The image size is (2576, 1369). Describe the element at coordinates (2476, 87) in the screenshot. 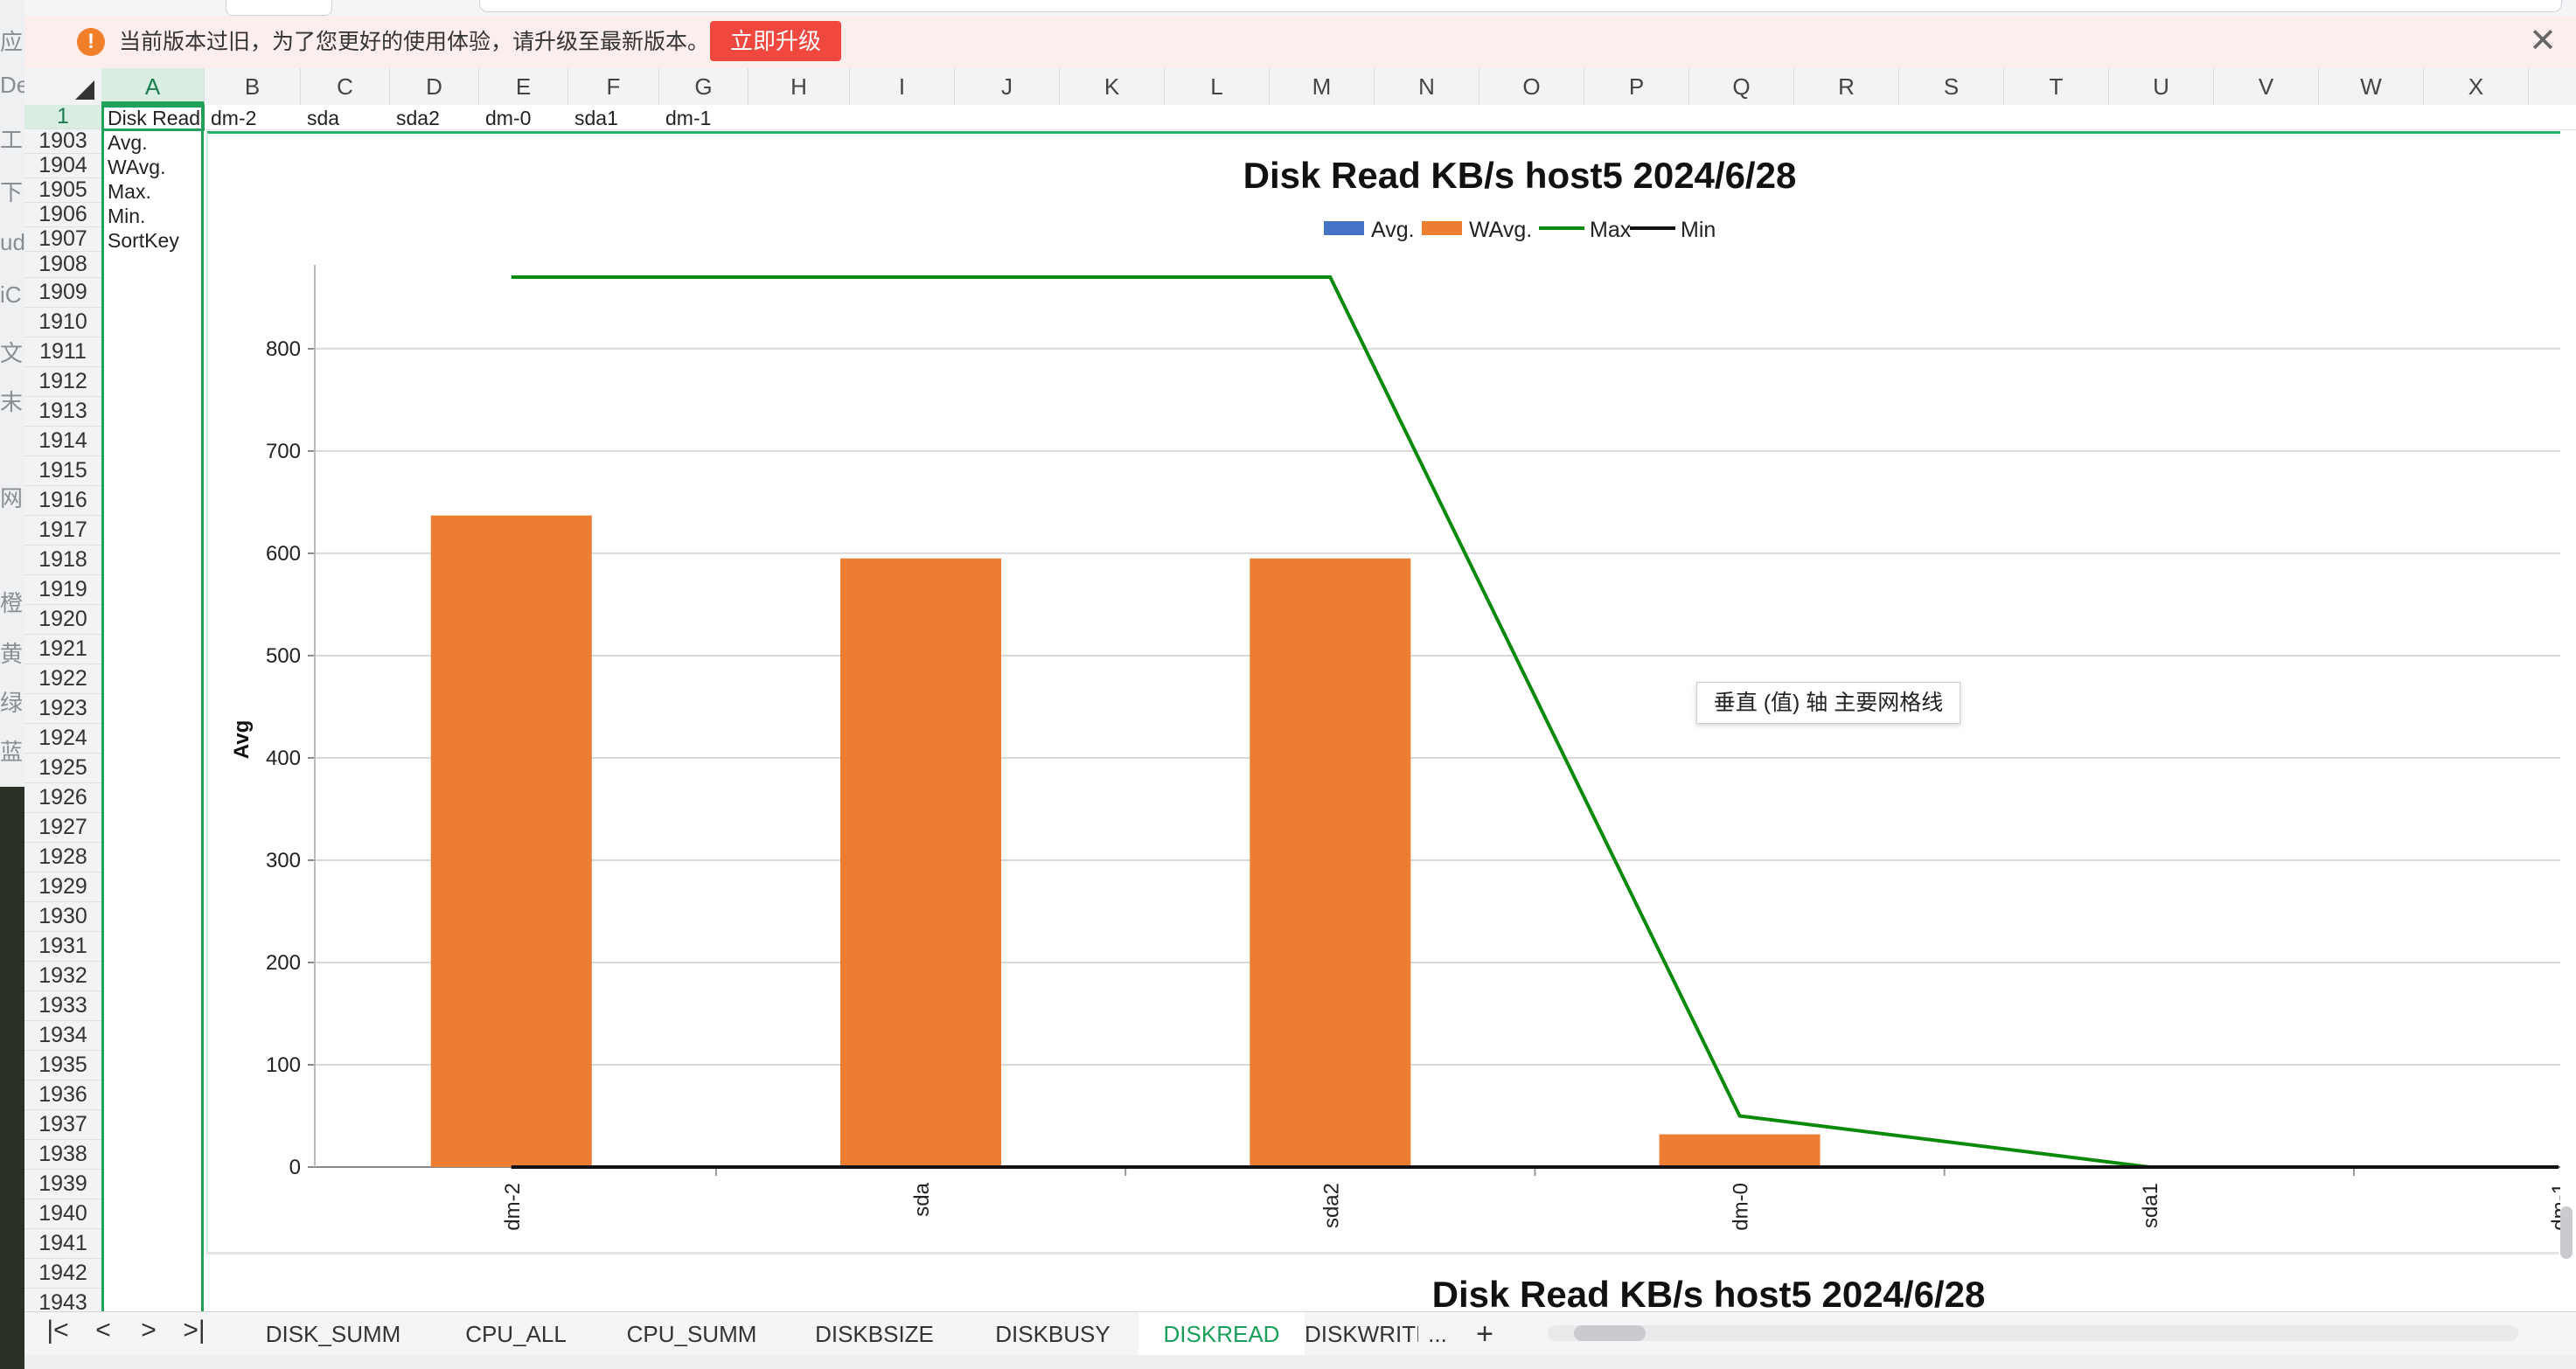

I see `column-header-x: X` at that location.